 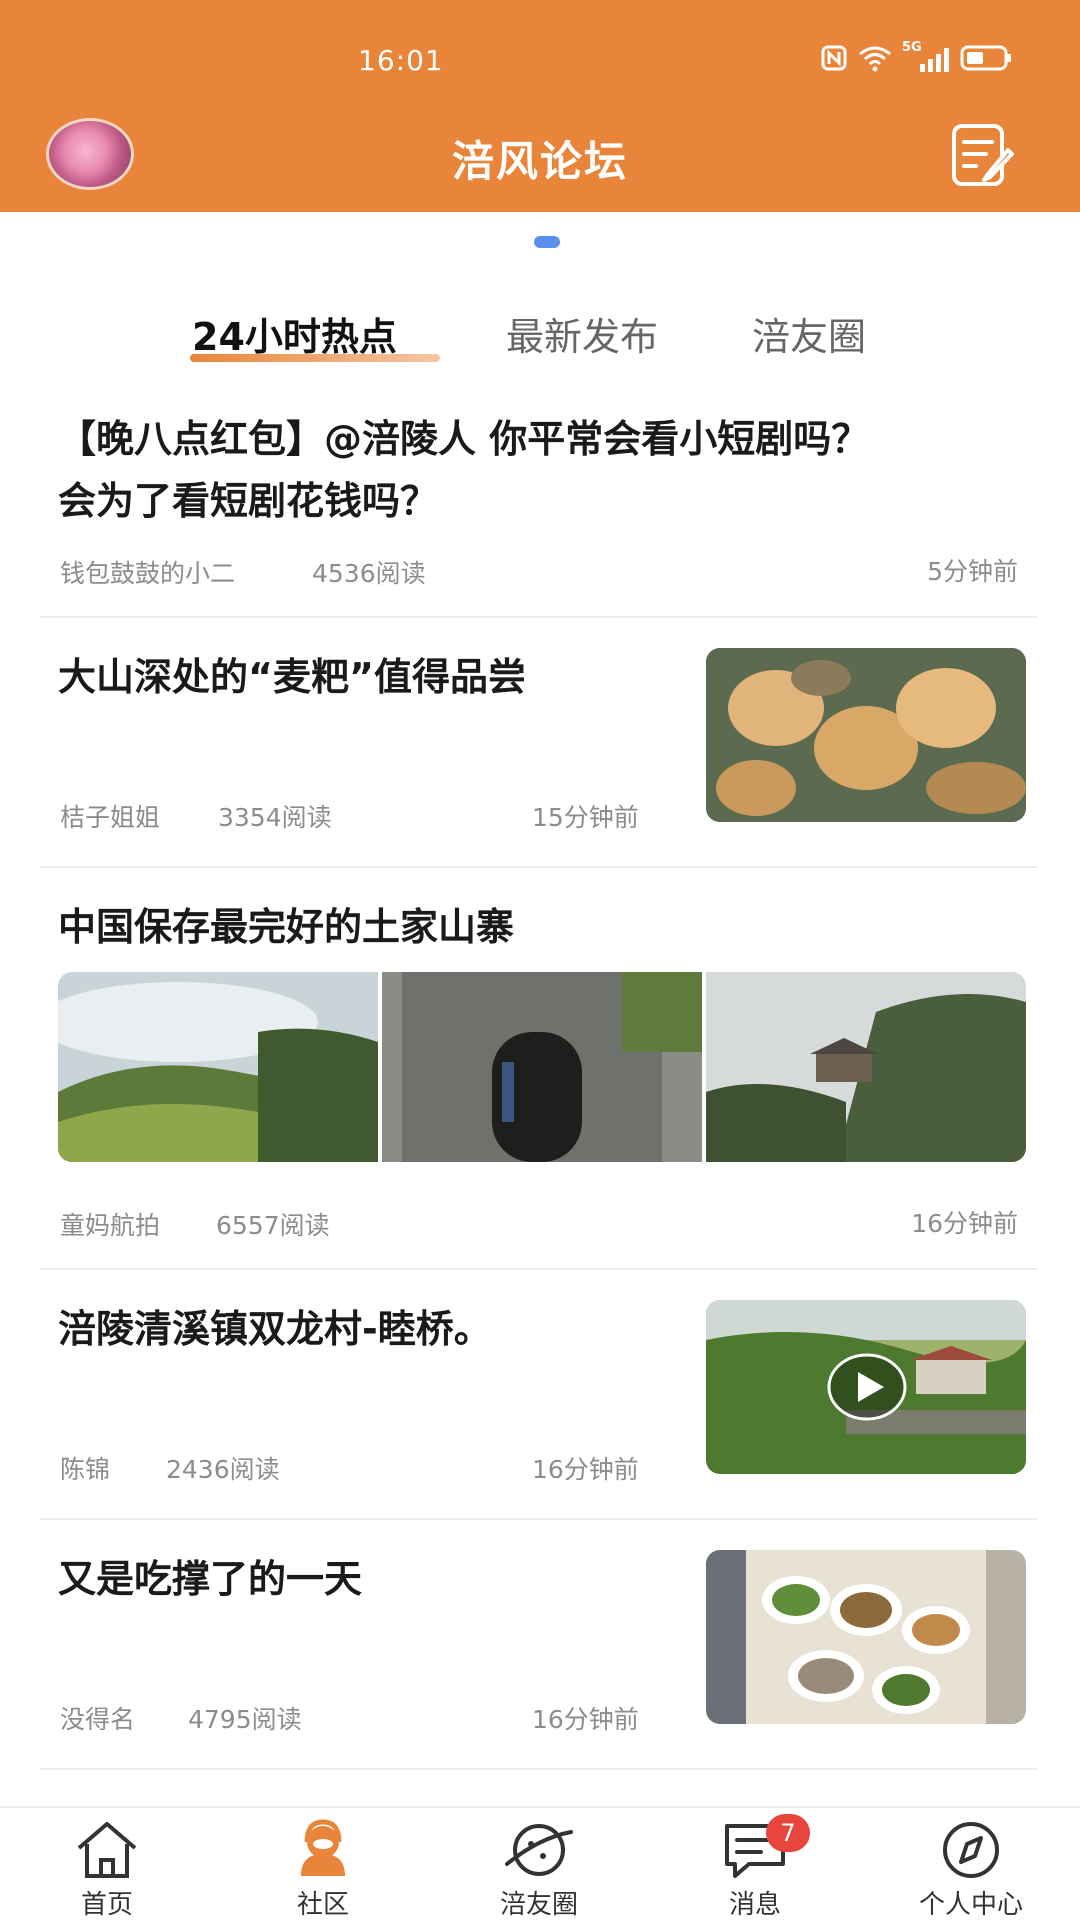 I want to click on post-title: 大山深处的“麦粑”值得品尝, so click(x=292, y=677).